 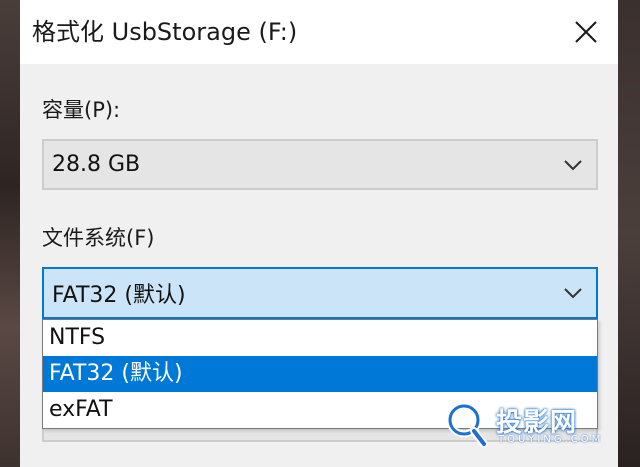 I want to click on watermark-subtext: TOUYING.COM, so click(x=551, y=439).